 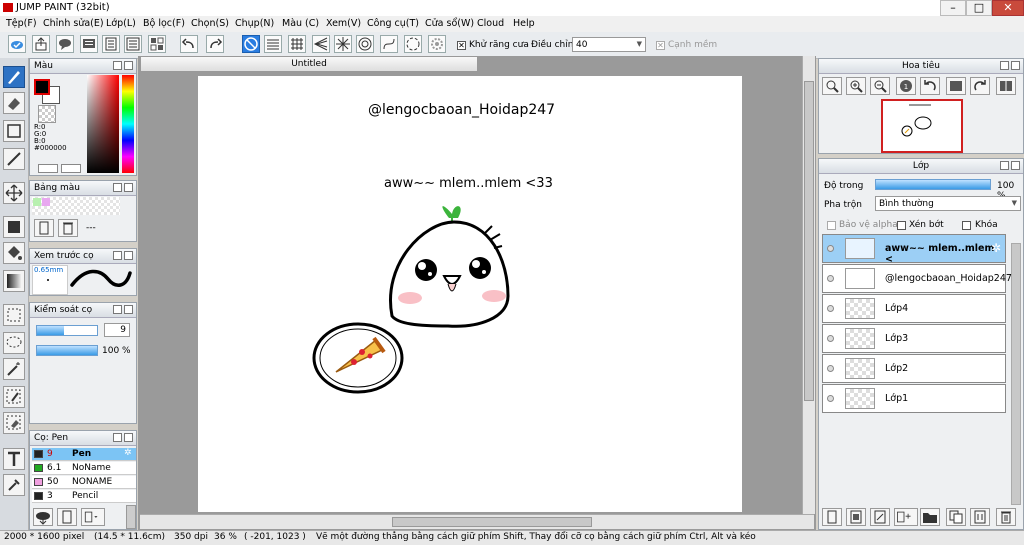 I want to click on clip-checkbox, so click(x=901, y=225).